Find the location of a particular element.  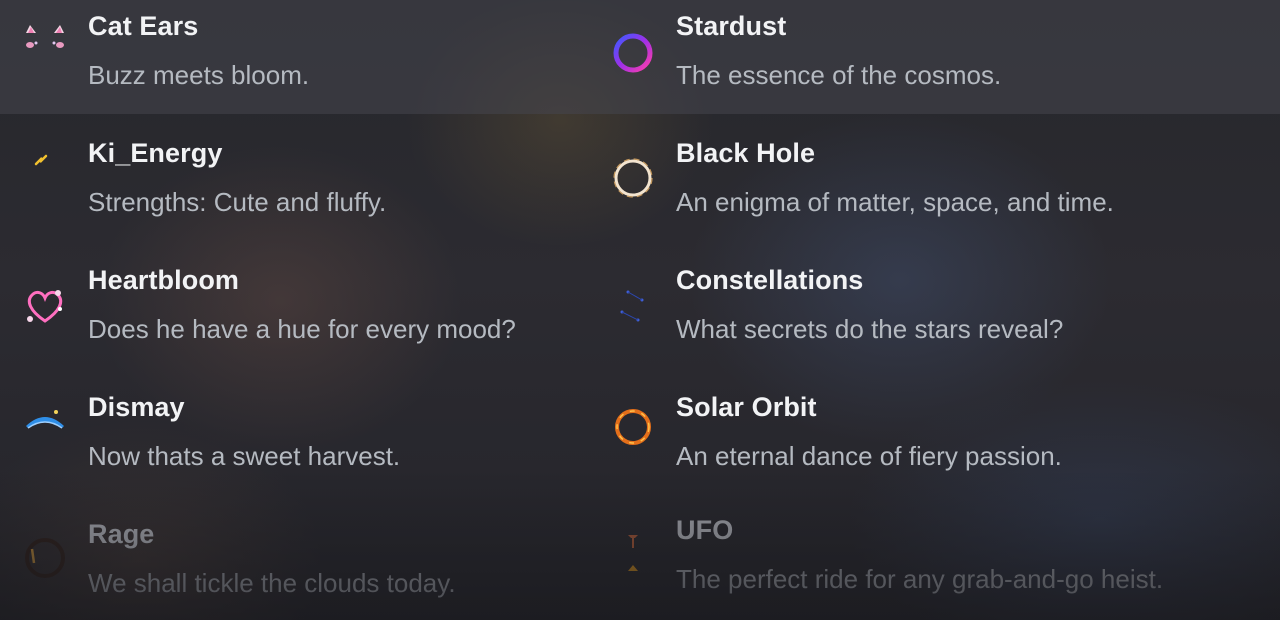

constellations-icon is located at coordinates (633, 305).